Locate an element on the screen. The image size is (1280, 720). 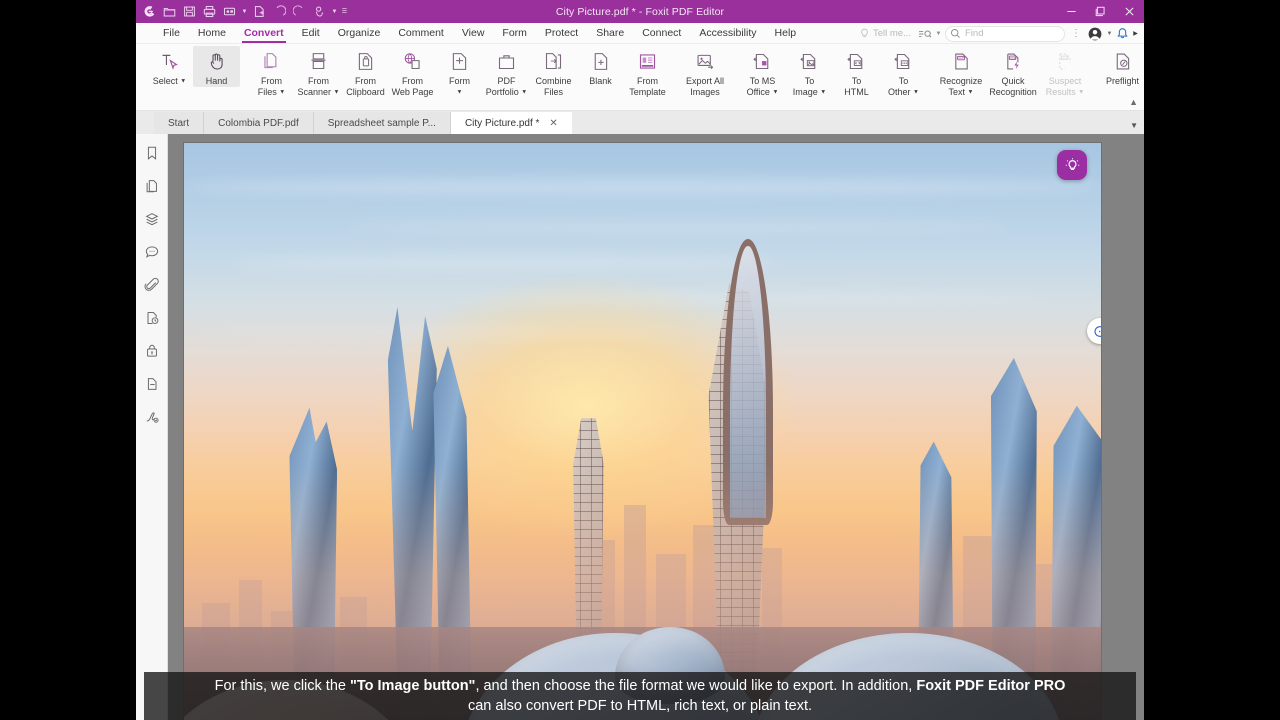
menu-item-form: Form is located at coordinates (514, 33).